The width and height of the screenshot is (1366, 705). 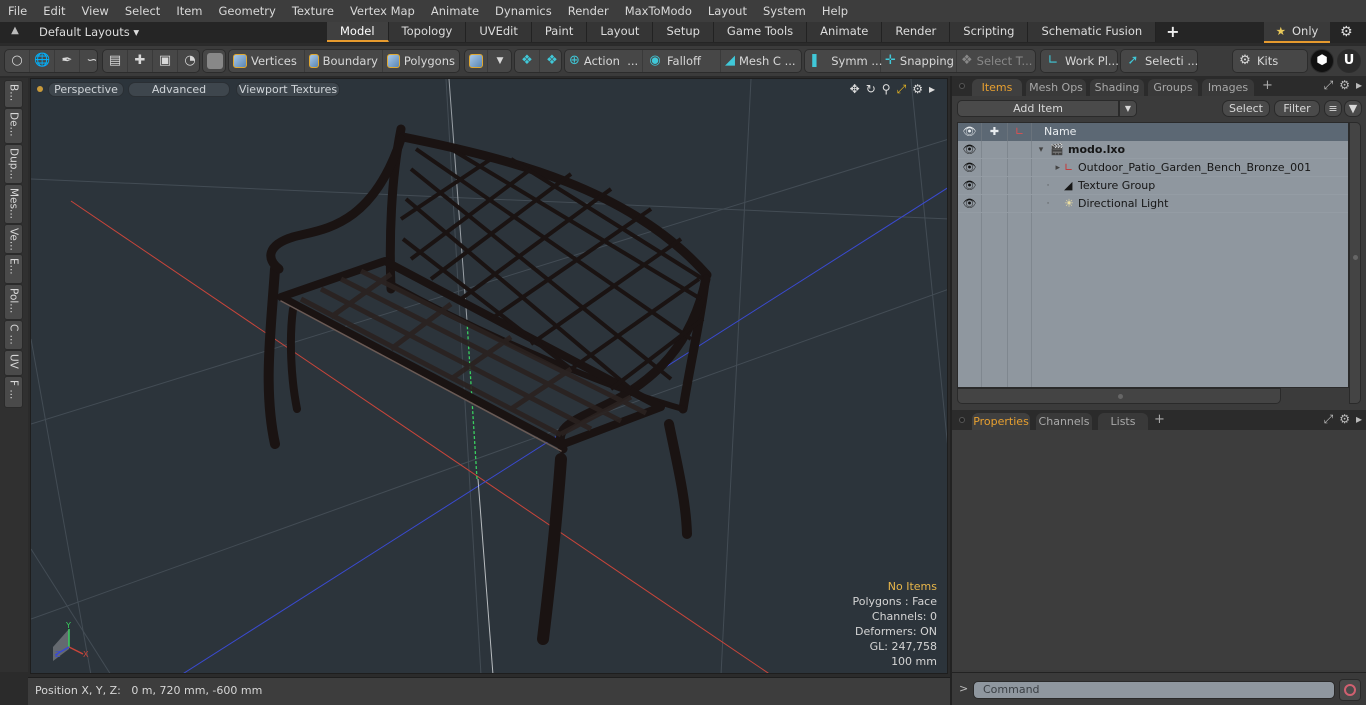 I want to click on filter-funnel-button: ▼, so click(x=1353, y=108).